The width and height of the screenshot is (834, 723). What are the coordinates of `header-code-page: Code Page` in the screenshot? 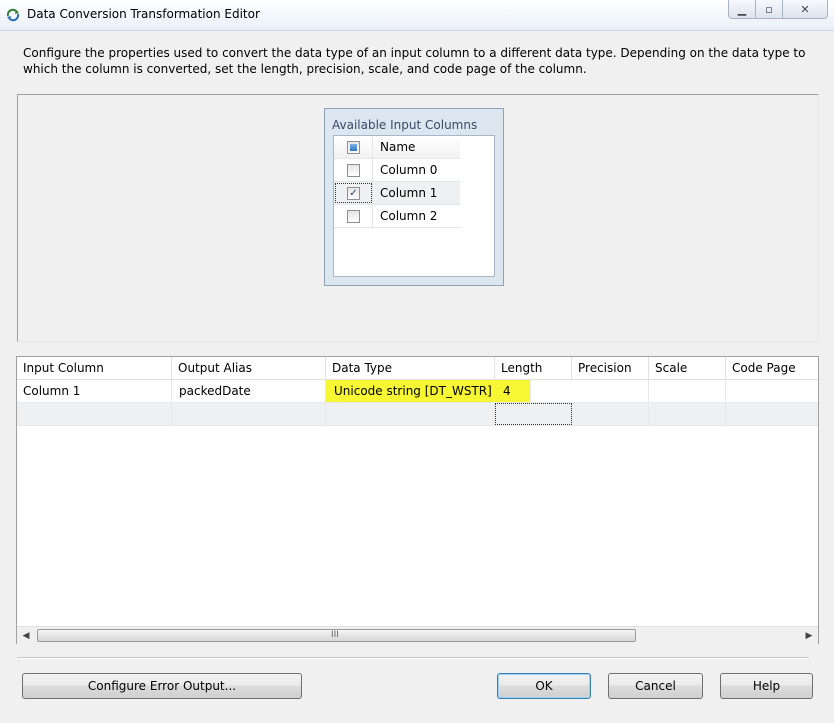 It's located at (772, 368).